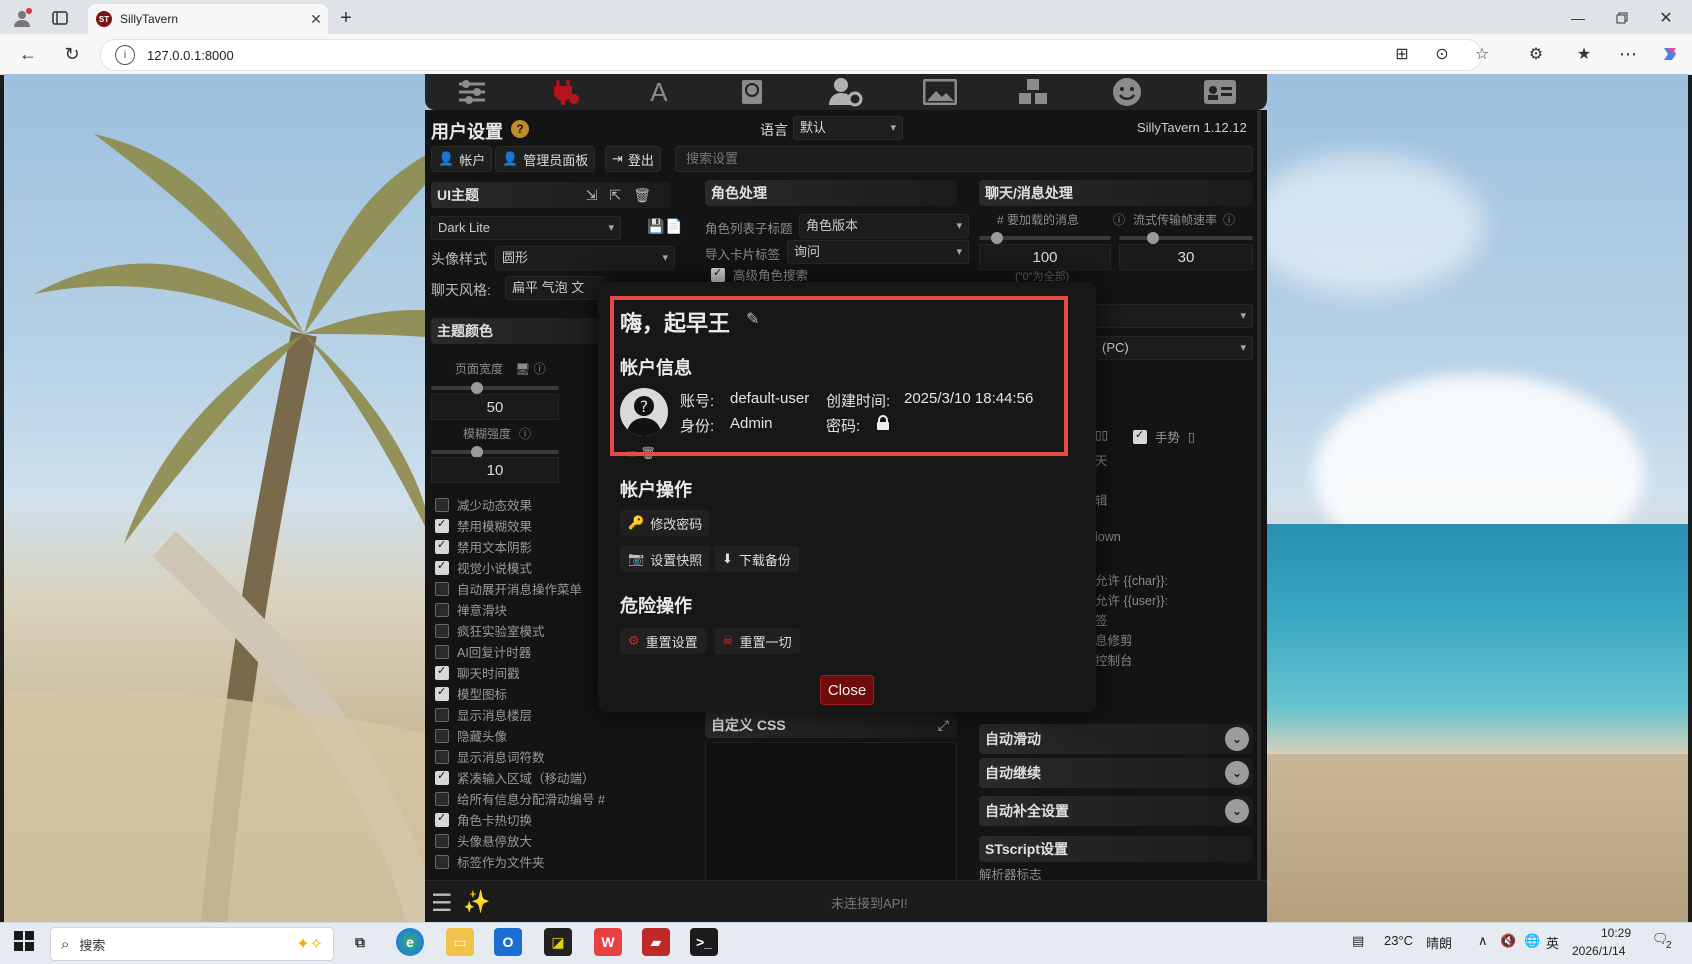 The height and width of the screenshot is (964, 1692). Describe the element at coordinates (555, 777) in the screenshot. I see `ui-option-checkbox: 紧凑输入区域（移动端）` at that location.